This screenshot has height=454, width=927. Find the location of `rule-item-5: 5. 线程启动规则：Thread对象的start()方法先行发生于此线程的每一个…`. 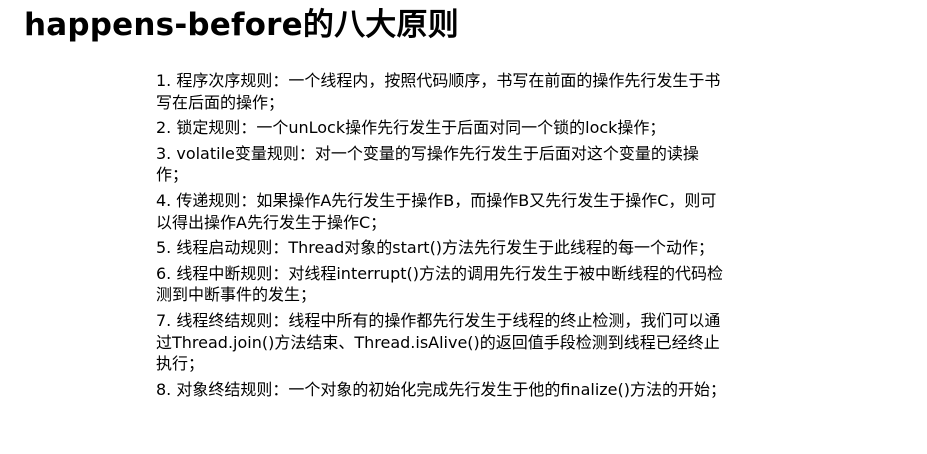

rule-item-5: 5. 线程启动规则：Thread对象的start()方法先行发生于此线程的每一个… is located at coordinates (501, 248).